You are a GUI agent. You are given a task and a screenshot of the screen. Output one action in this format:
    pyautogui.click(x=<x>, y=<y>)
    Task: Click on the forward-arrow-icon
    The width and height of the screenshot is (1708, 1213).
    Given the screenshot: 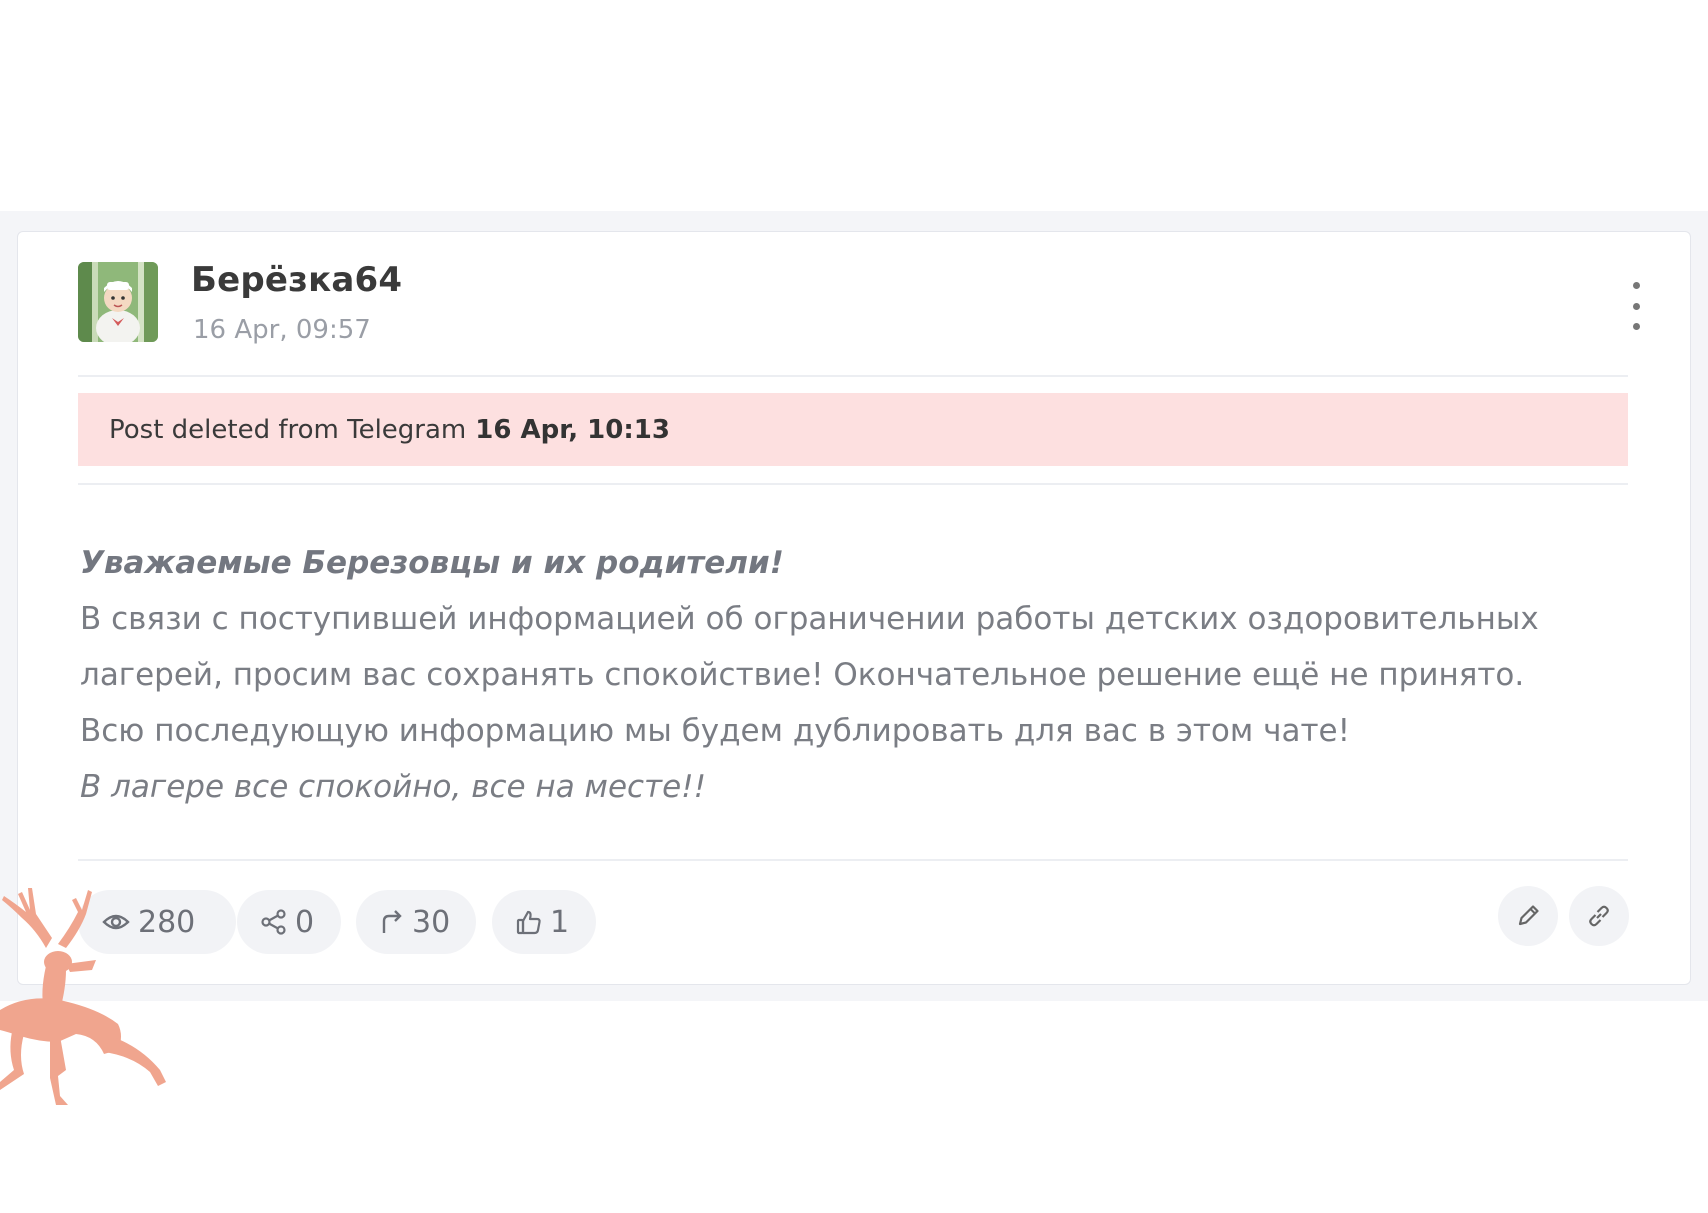 What is the action you would take?
    pyautogui.click(x=392, y=921)
    